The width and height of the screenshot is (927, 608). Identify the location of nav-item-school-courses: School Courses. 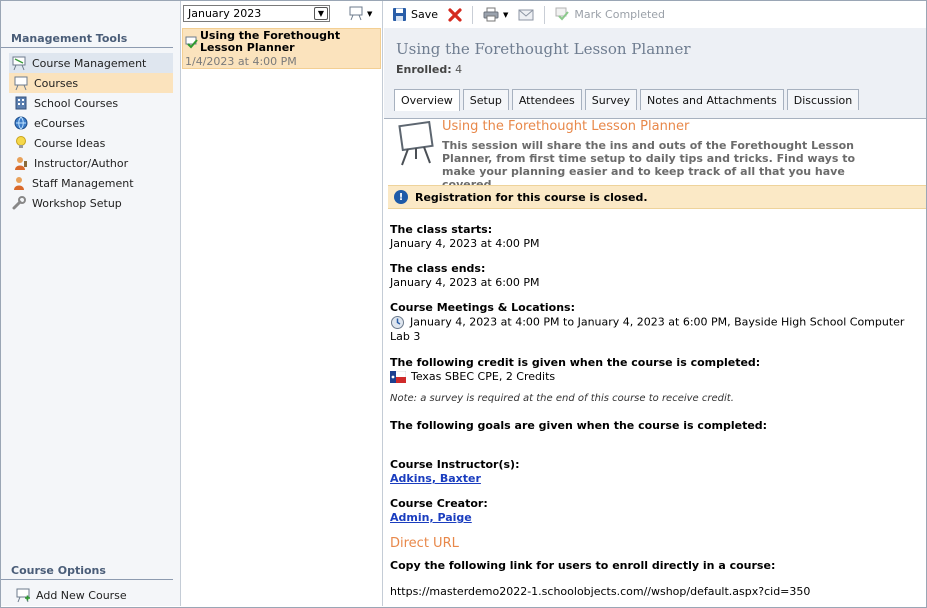
(91, 103).